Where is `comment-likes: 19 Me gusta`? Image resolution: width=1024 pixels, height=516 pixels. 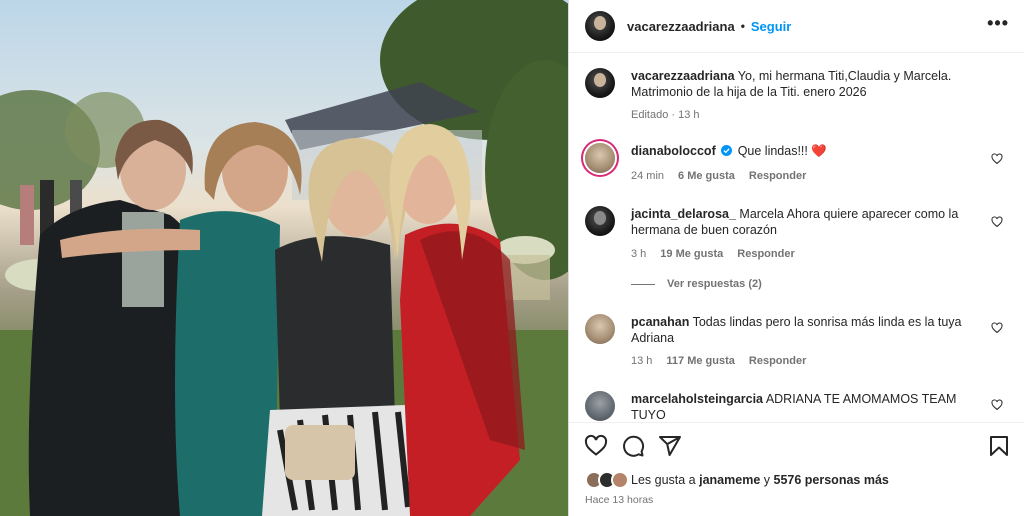 comment-likes: 19 Me gusta is located at coordinates (691, 254).